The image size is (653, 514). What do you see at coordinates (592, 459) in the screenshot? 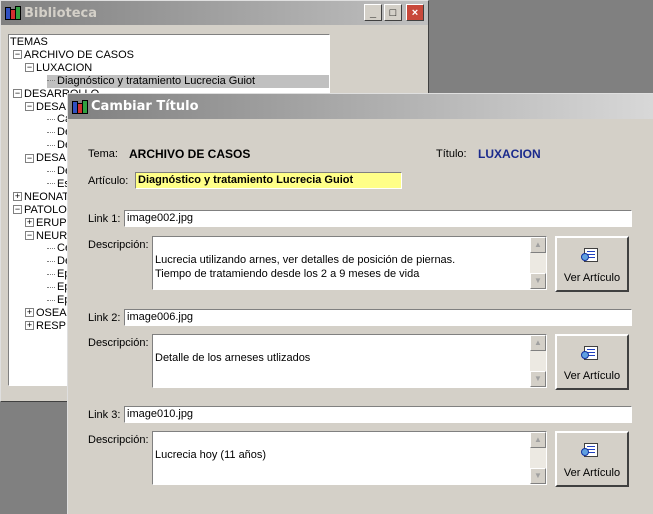
I see `ver-articulo-3-button: Ver Artículo` at bounding box center [592, 459].